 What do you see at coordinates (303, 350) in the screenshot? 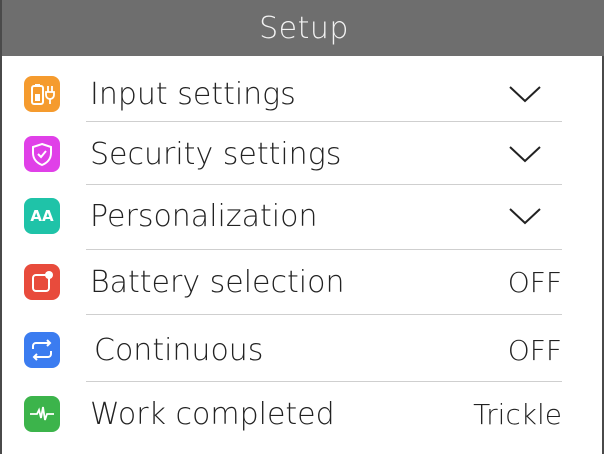
I see `menu-item-continuous: Continuous OFF` at bounding box center [303, 350].